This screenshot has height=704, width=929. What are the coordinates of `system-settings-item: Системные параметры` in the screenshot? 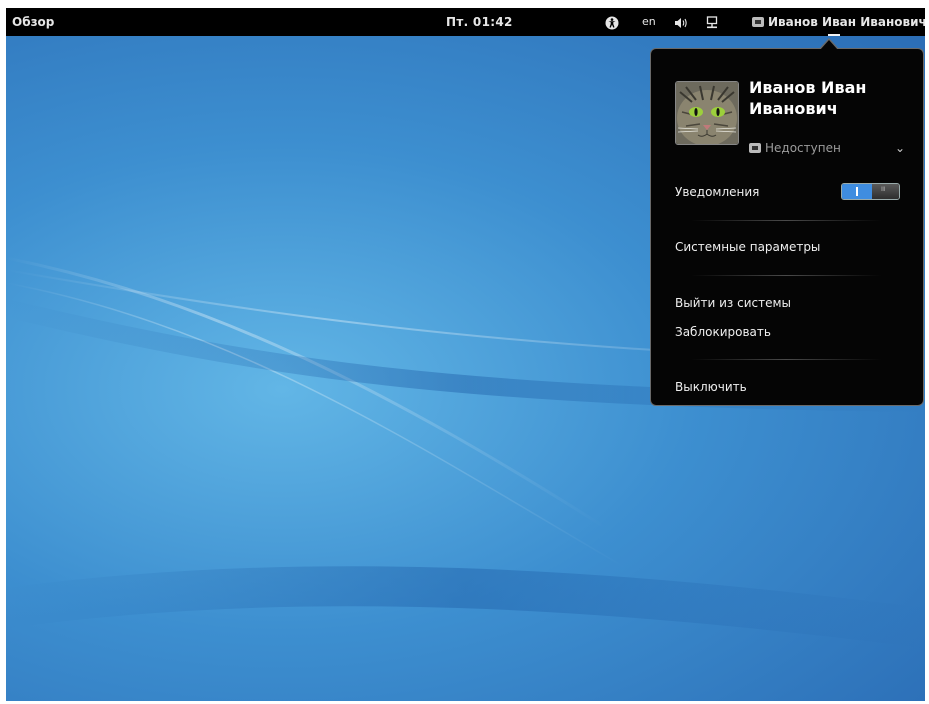 It's located at (747, 247).